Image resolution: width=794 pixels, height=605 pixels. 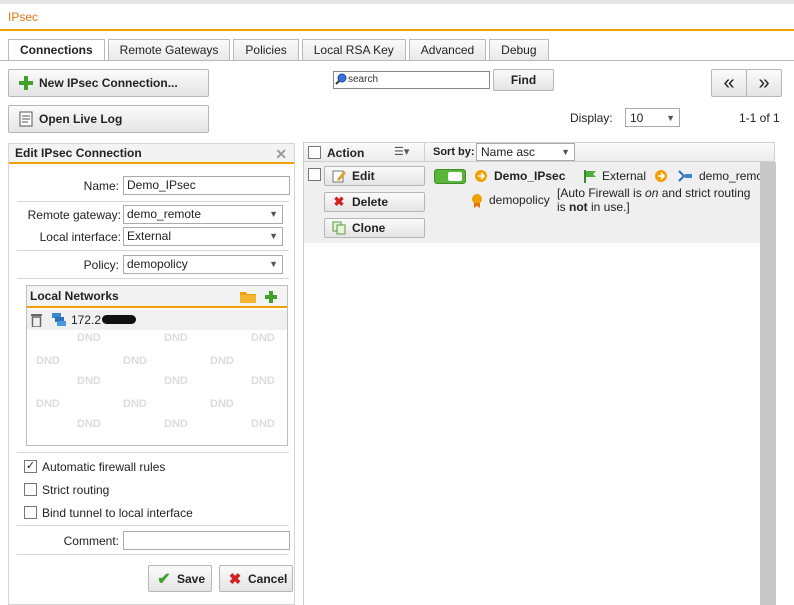 I want to click on policy-select: demopolicy ▼, so click(x=203, y=264).